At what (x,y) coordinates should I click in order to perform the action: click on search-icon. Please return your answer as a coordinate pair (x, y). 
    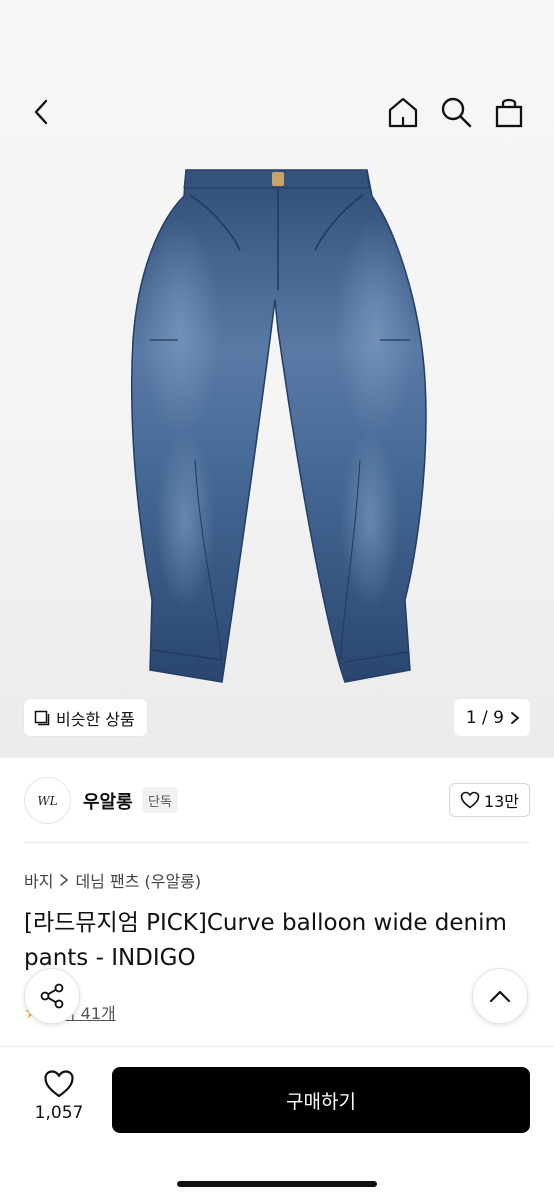
    Looking at the image, I should click on (456, 112).